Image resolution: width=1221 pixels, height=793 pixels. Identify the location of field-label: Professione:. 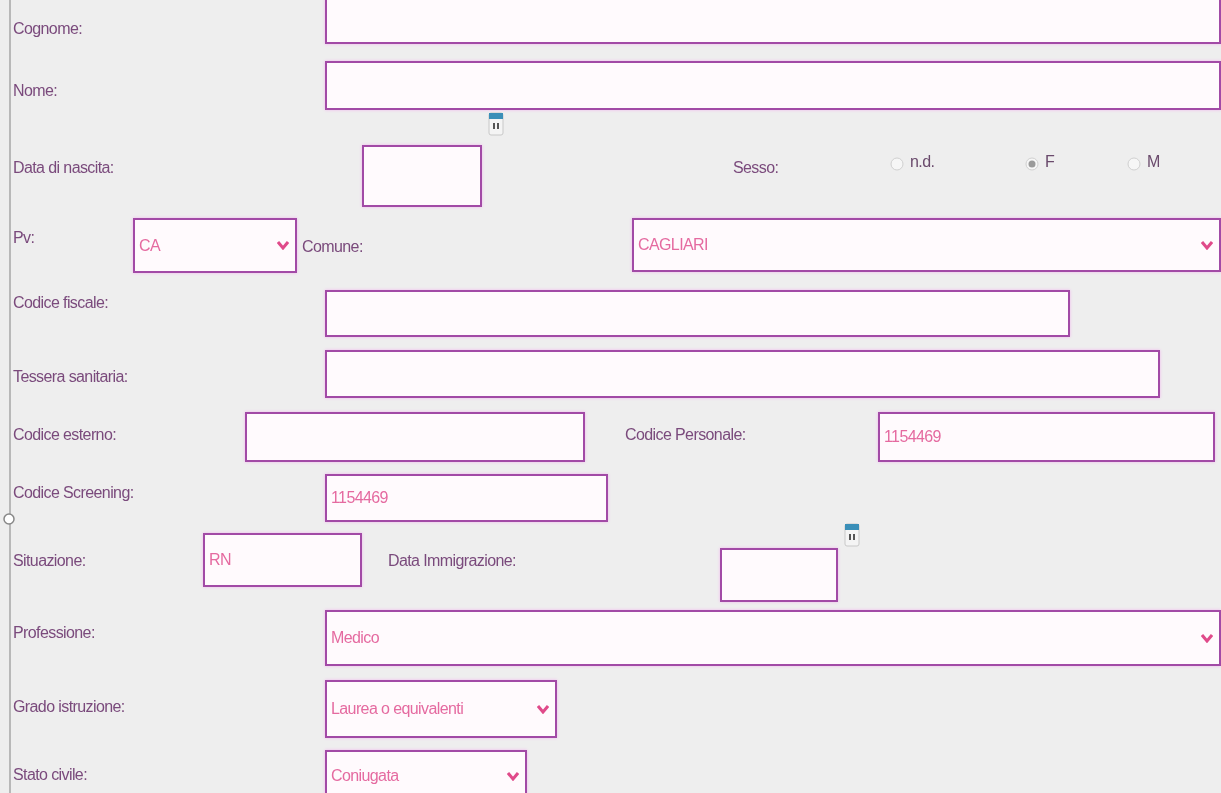
(54, 633).